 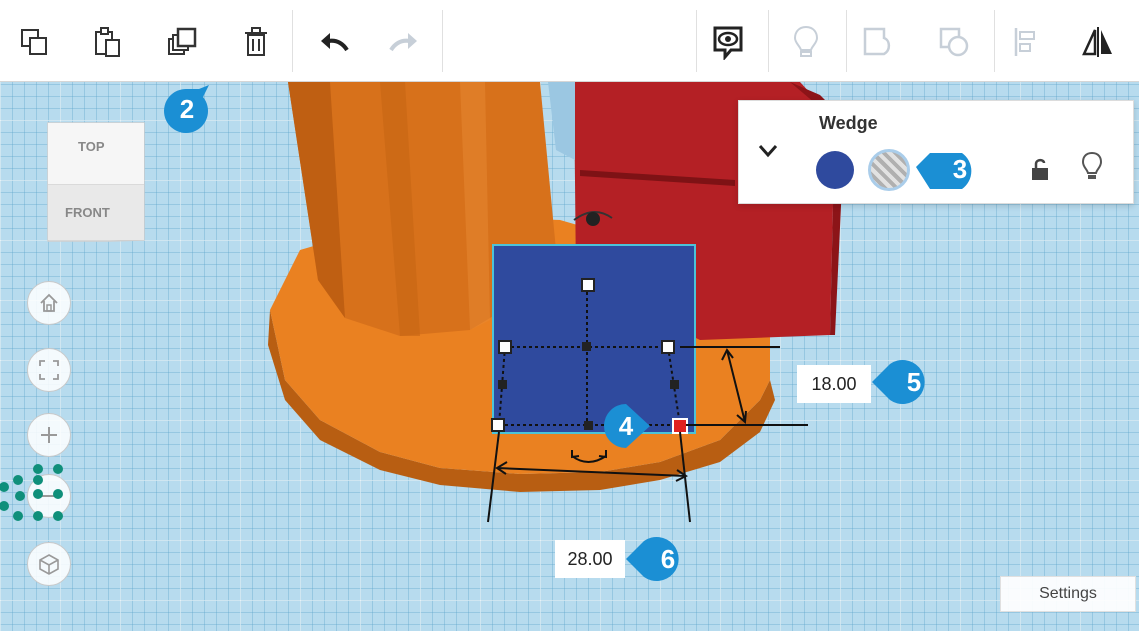 What do you see at coordinates (108, 42) in the screenshot?
I see `paste-icon` at bounding box center [108, 42].